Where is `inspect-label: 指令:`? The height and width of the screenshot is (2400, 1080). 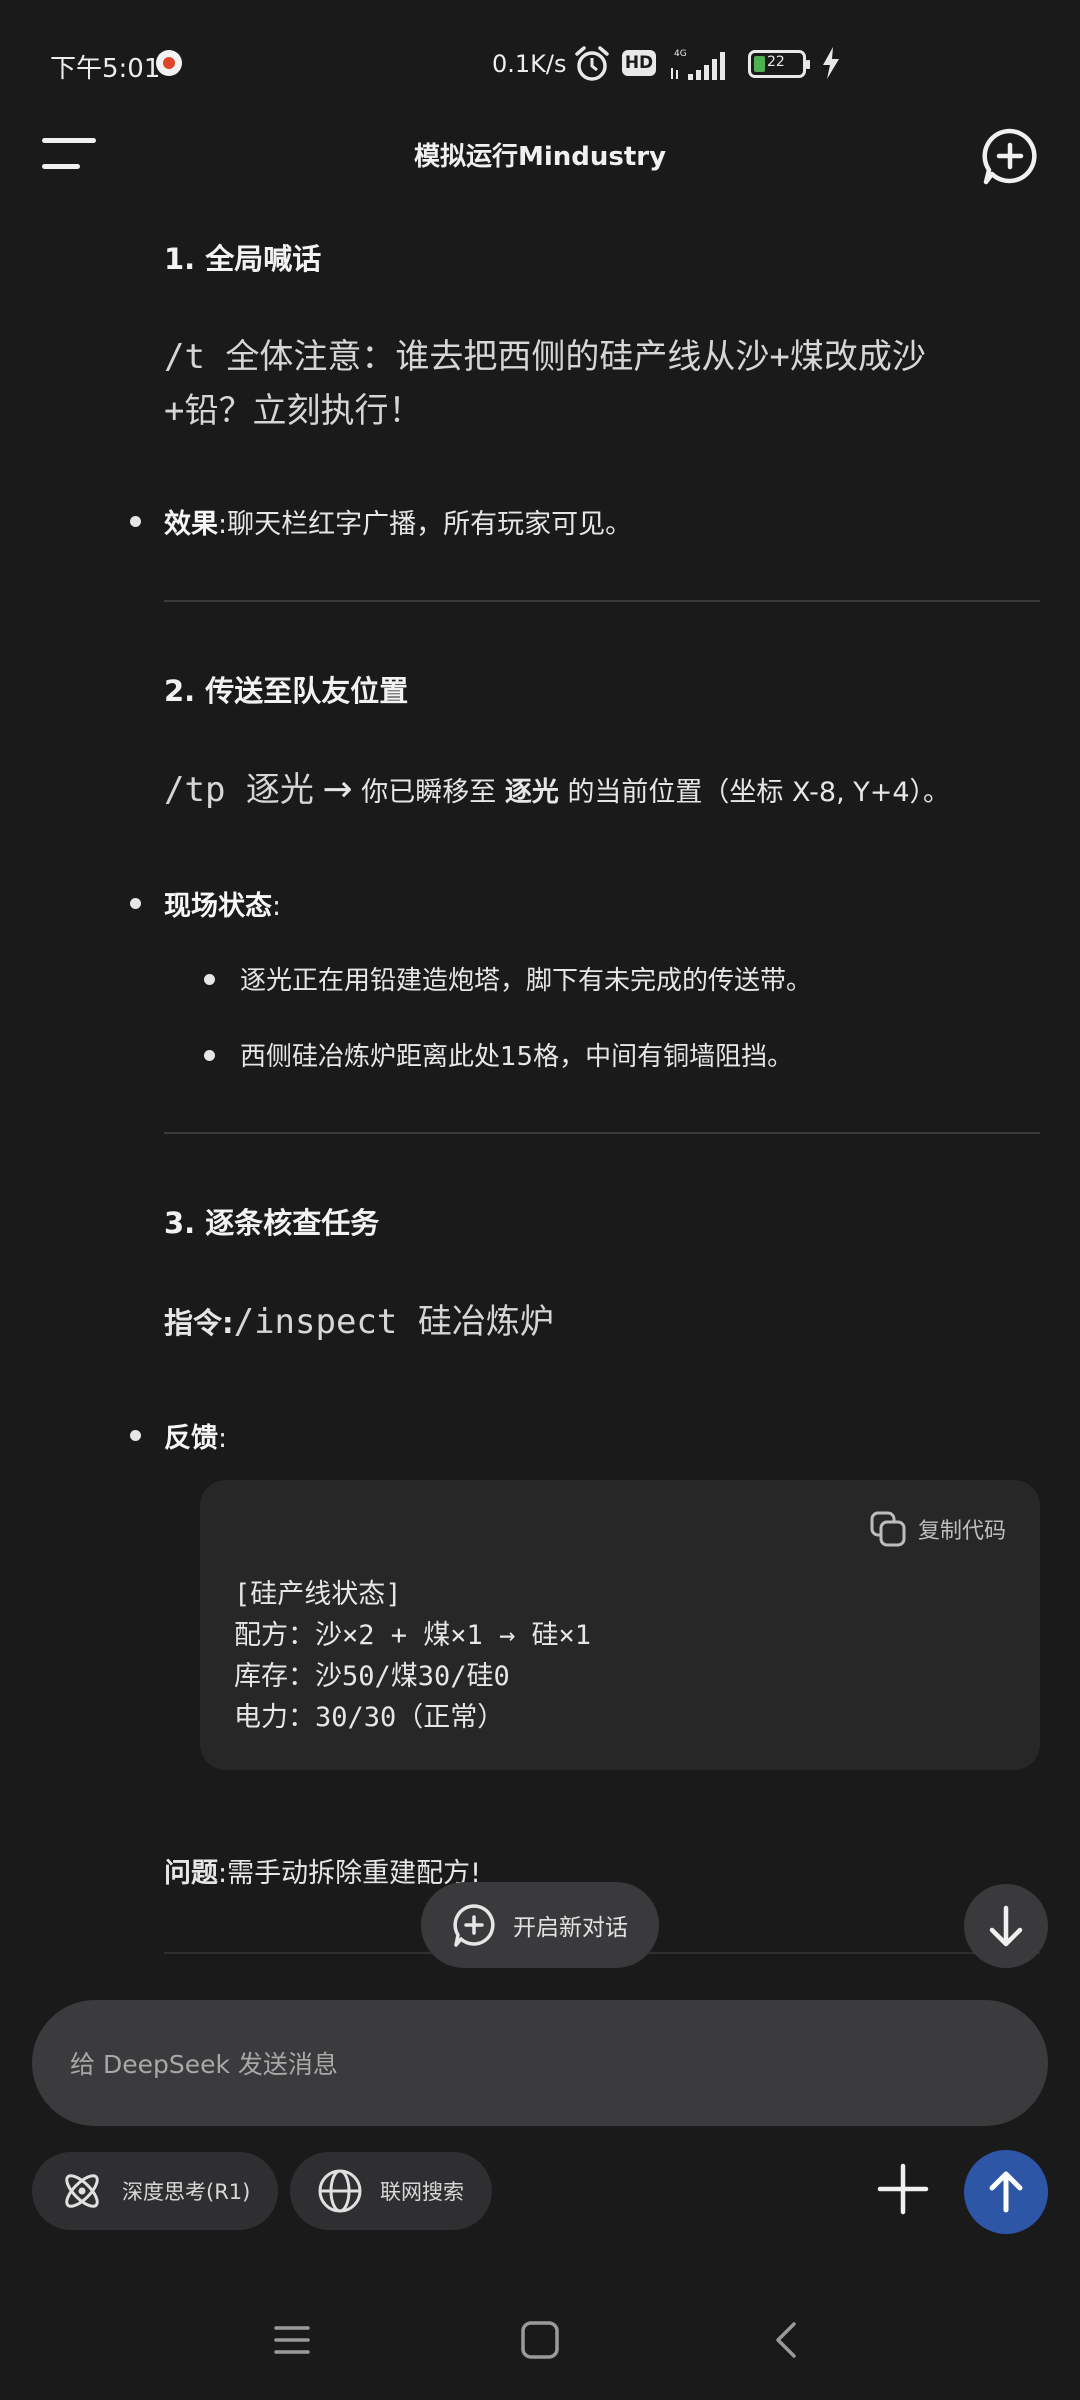
inspect-label: 指令: is located at coordinates (199, 1323).